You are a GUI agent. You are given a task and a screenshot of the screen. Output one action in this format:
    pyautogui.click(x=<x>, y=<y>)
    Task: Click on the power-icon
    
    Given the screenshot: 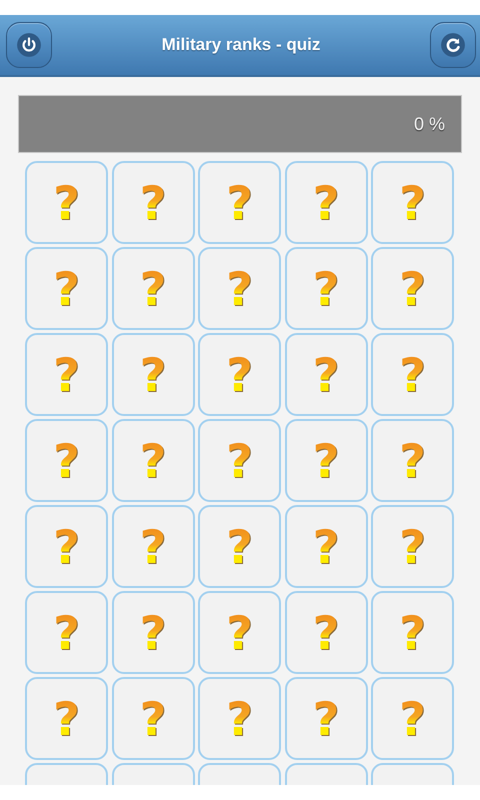 What is the action you would take?
    pyautogui.click(x=29, y=45)
    